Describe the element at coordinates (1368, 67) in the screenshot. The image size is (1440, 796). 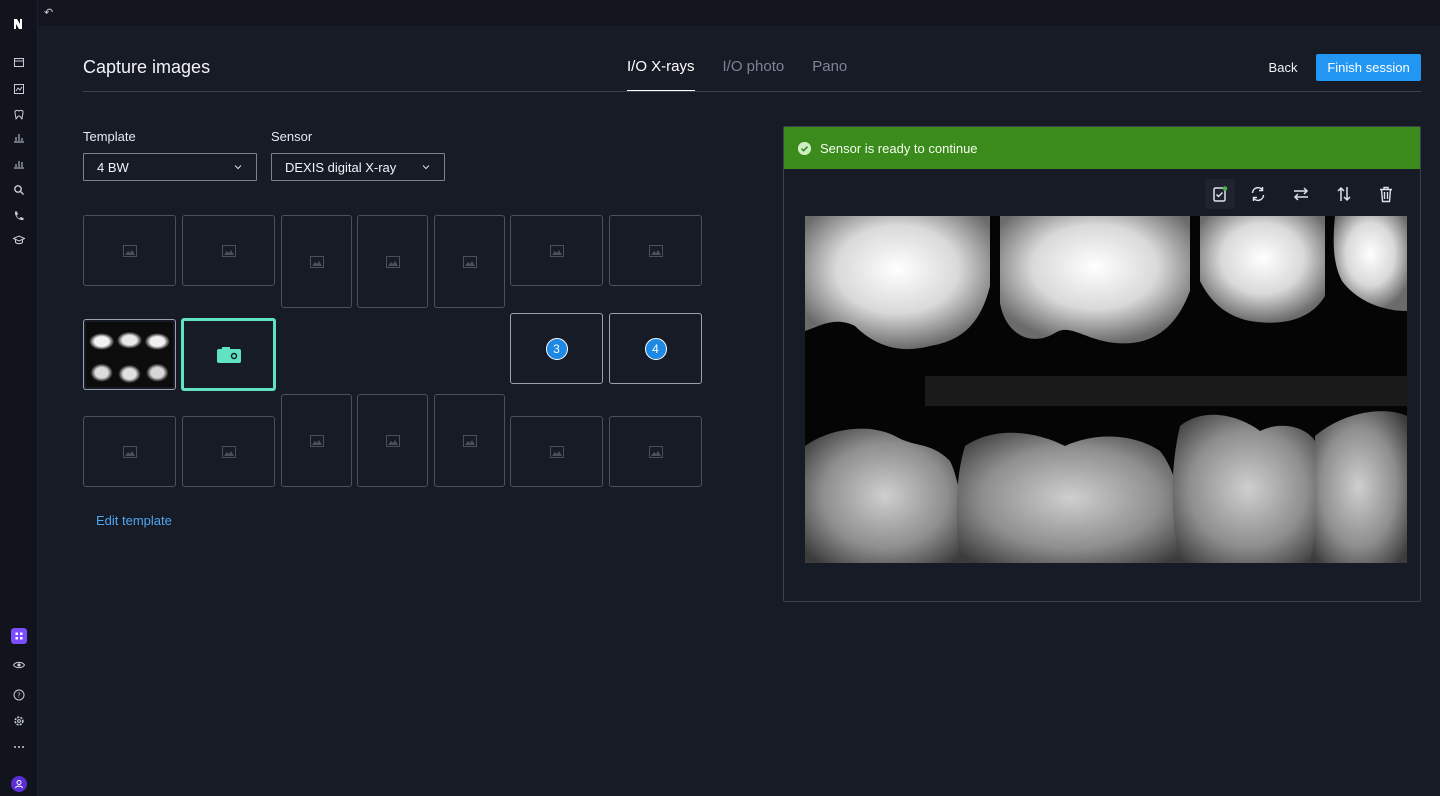
I see `finish-session-button: Finish session` at that location.